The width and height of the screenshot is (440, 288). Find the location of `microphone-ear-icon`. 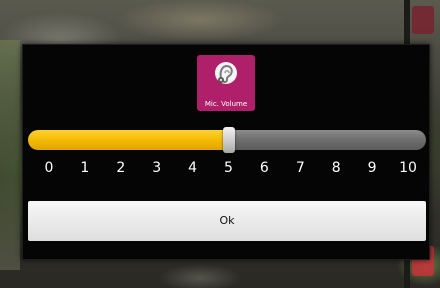

microphone-ear-icon is located at coordinates (226, 73).